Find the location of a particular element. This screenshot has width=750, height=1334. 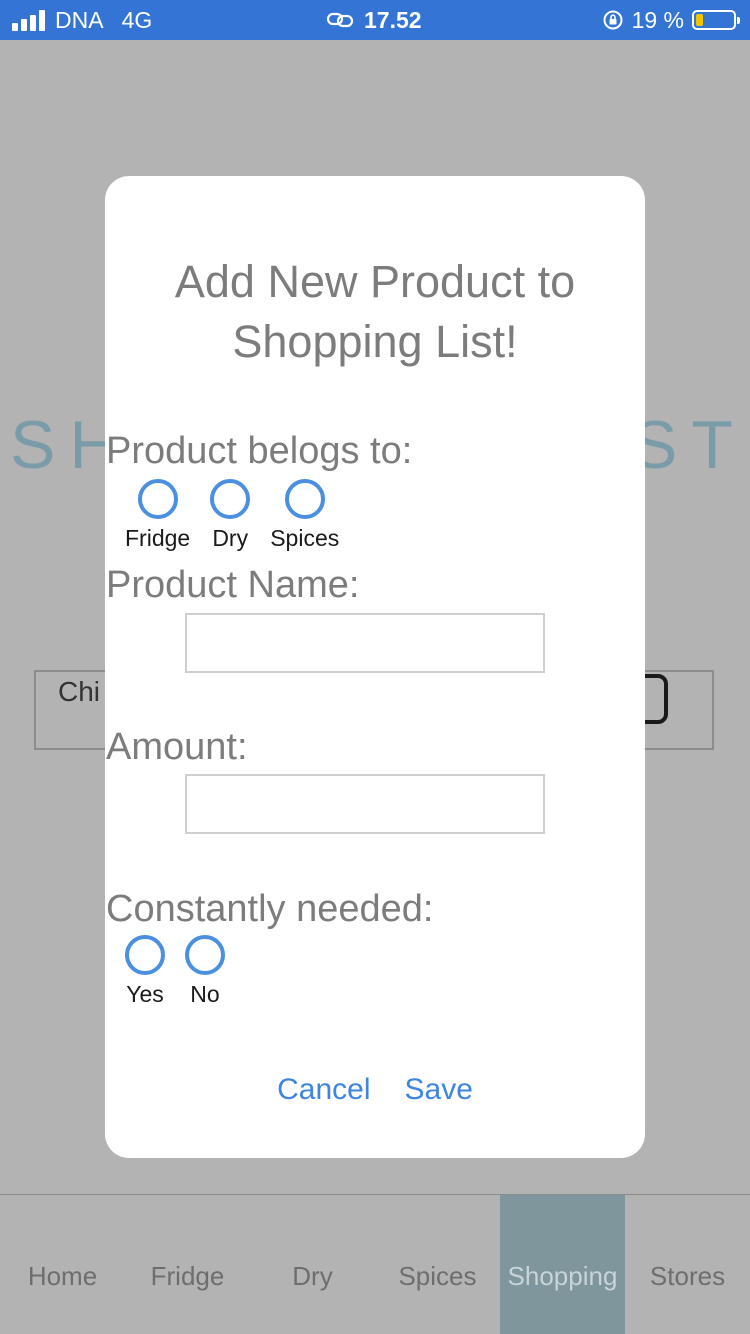

radio-spices-label: Spices is located at coordinates (305, 538).